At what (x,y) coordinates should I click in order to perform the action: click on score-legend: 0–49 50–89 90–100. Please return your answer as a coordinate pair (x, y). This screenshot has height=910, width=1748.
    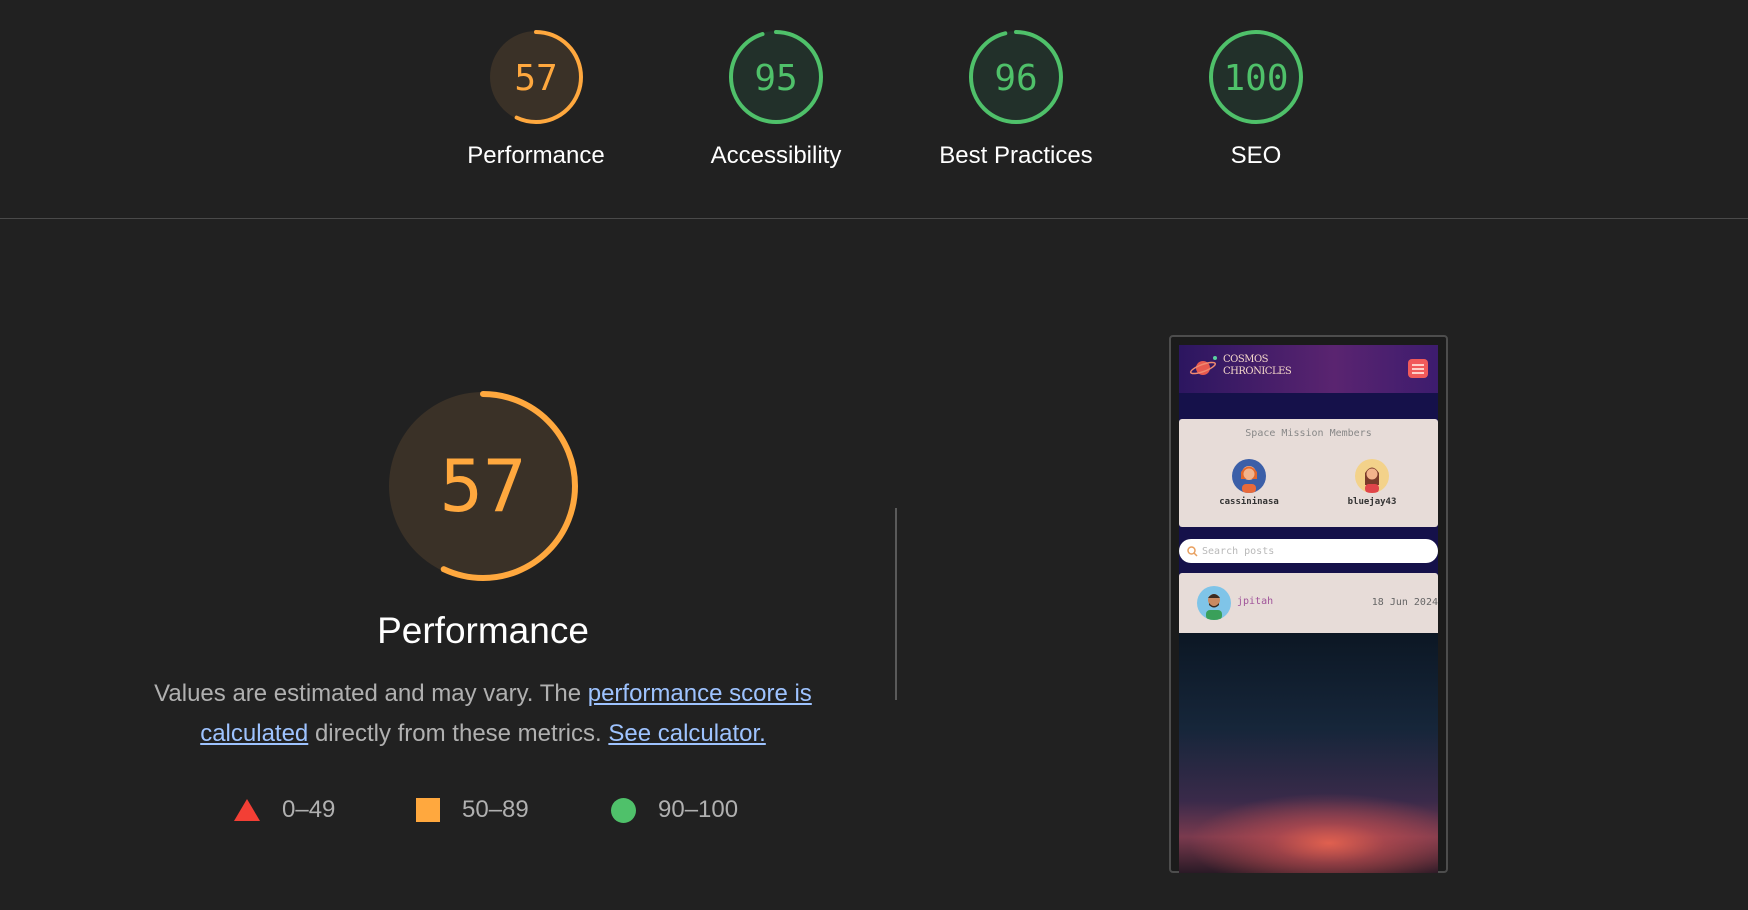
    Looking at the image, I should click on (450, 811).